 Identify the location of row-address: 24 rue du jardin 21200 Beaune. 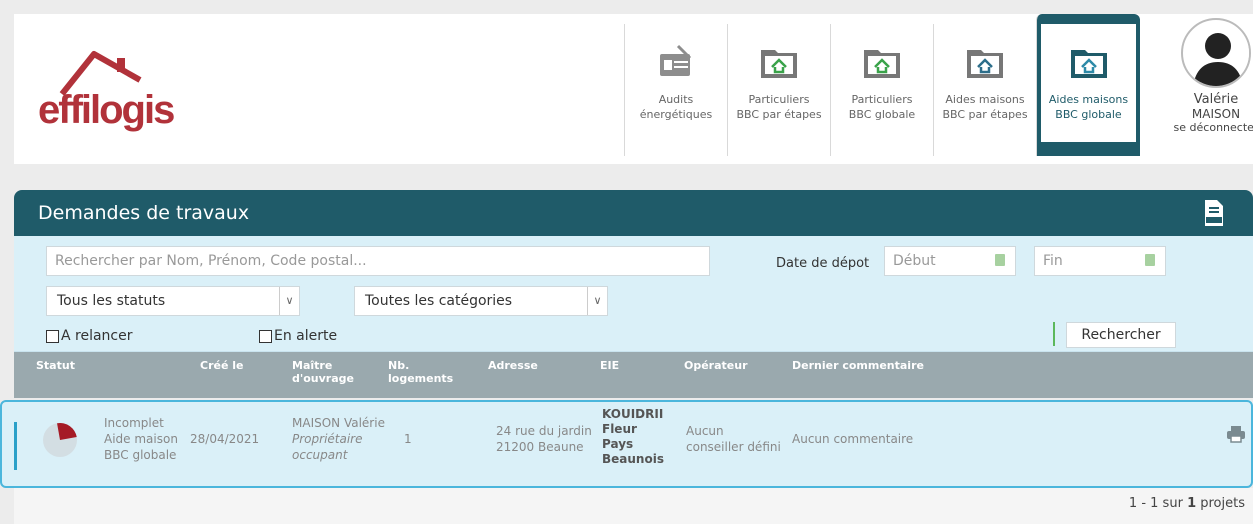
(544, 439).